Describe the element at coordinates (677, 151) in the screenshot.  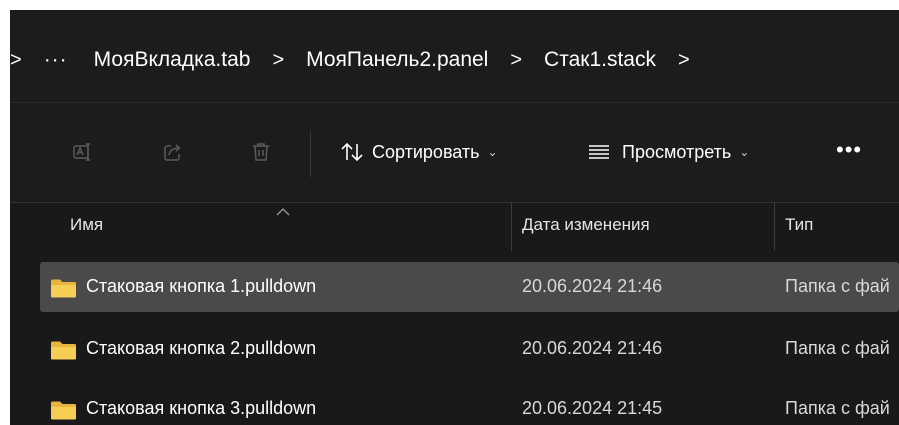
I see `view-label: Просмотреть` at that location.